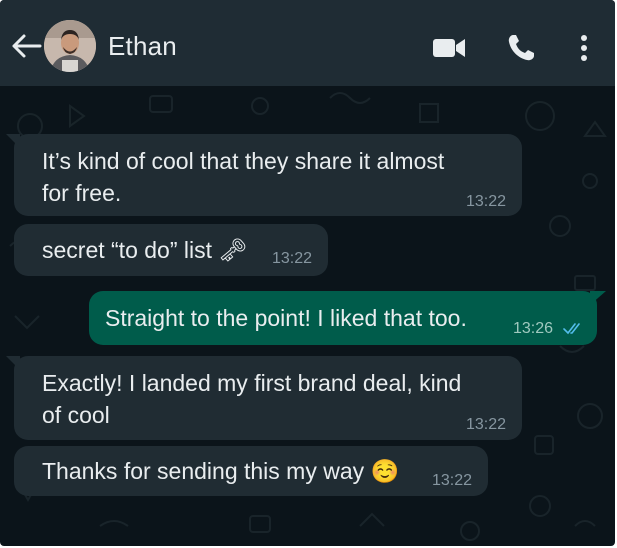 The width and height of the screenshot is (617, 548). I want to click on incoming-message: Thanks for sending this my way ☺️ 13:22, so click(251, 471).